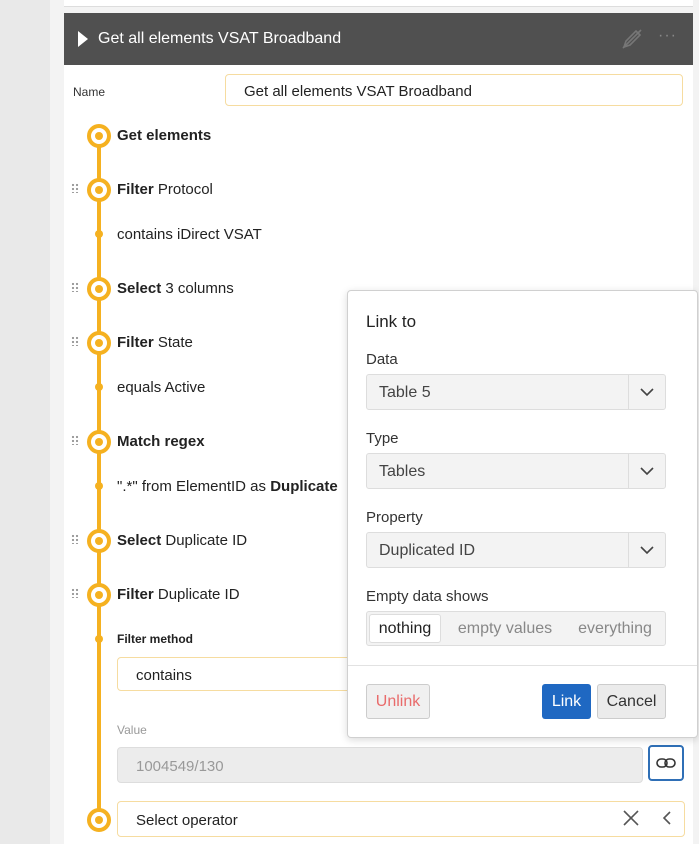 This screenshot has height=844, width=699. What do you see at coordinates (667, 36) in the screenshot?
I see `more-options-icon: ···` at bounding box center [667, 36].